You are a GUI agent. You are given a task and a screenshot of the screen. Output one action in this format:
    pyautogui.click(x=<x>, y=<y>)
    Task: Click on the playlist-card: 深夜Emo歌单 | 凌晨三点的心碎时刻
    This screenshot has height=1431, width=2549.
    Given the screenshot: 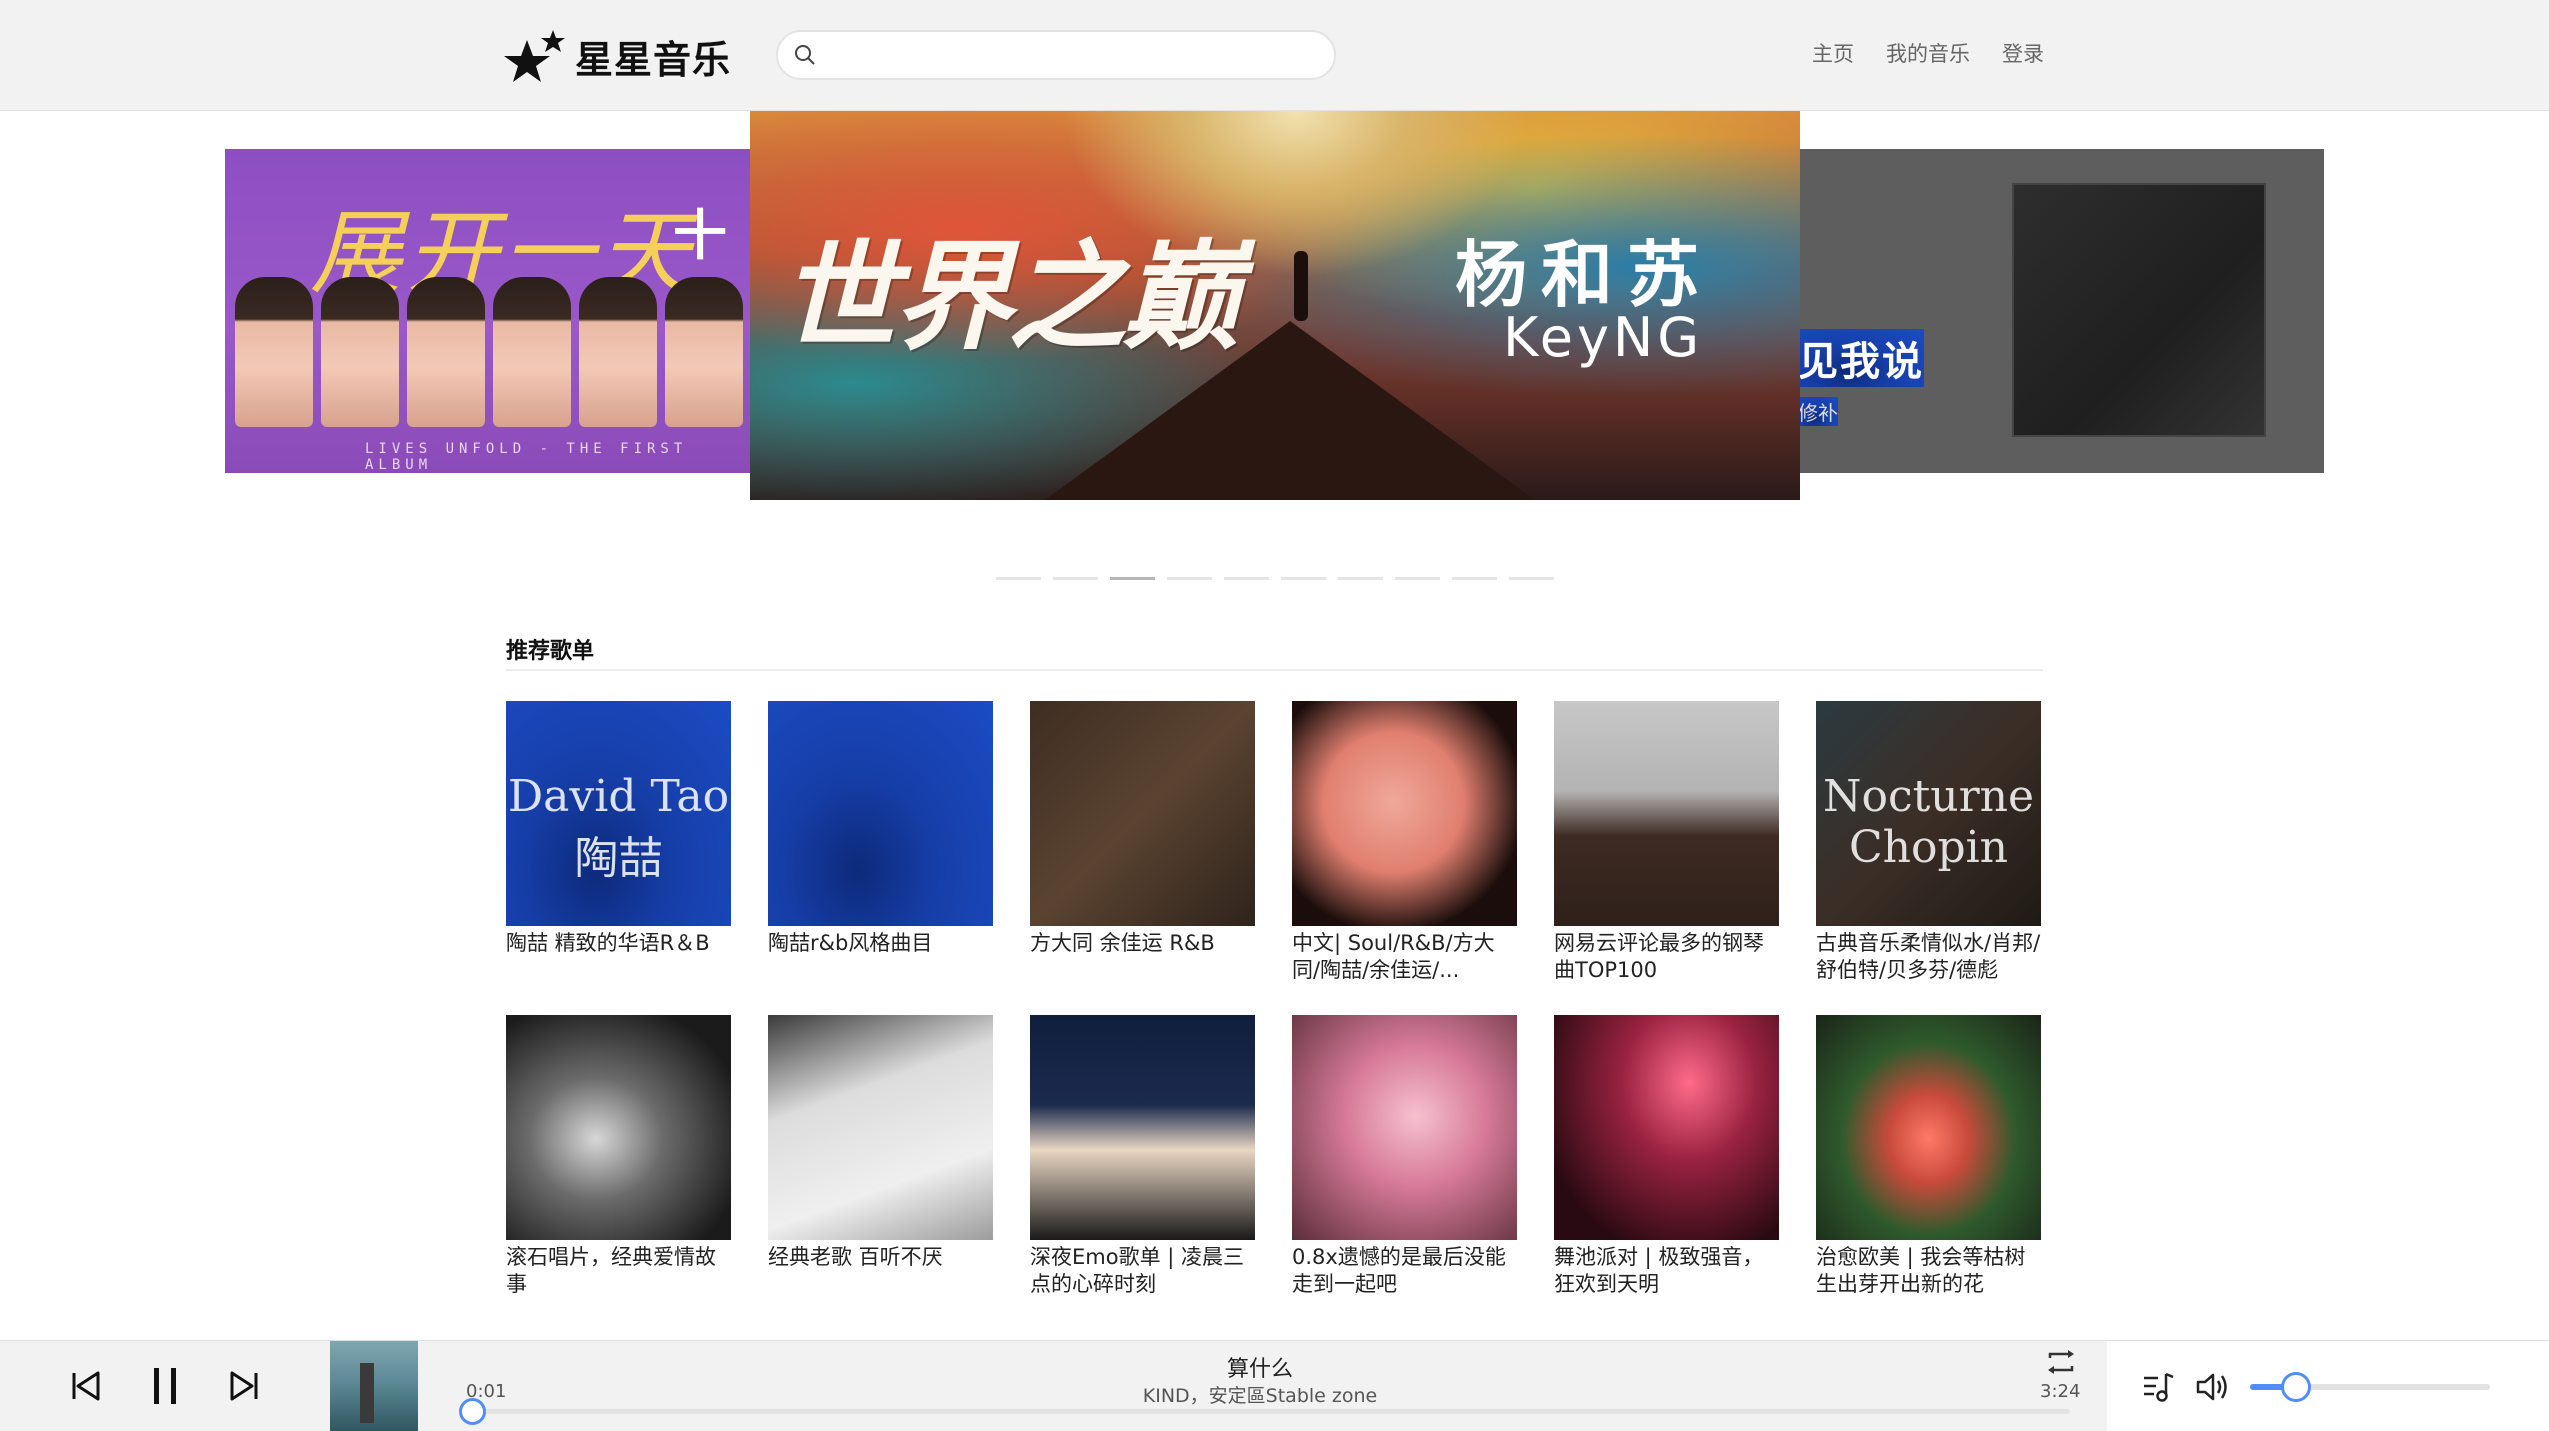 What is the action you would take?
    pyautogui.click(x=1142, y=1155)
    